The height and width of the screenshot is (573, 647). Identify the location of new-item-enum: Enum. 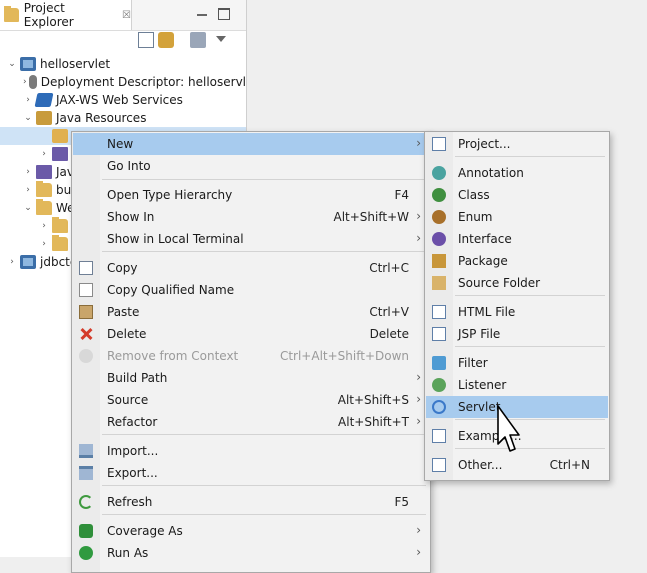
(517, 217).